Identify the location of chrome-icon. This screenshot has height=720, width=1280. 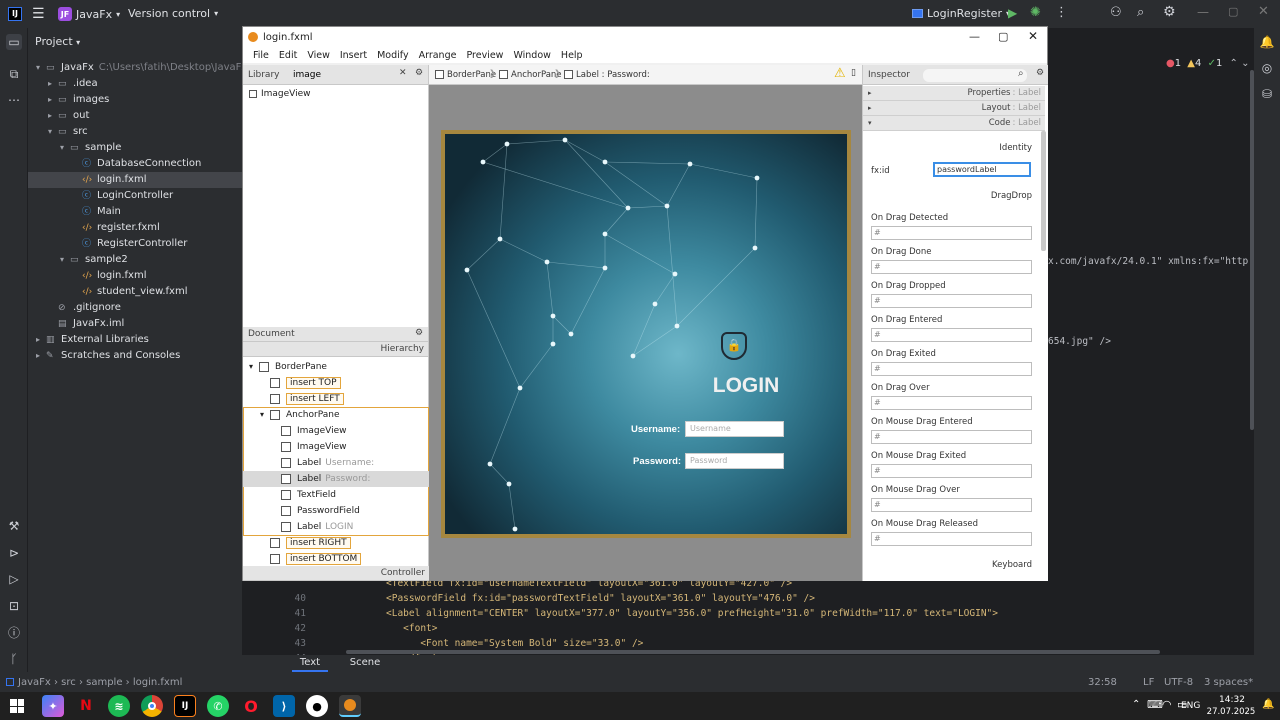
(152, 706).